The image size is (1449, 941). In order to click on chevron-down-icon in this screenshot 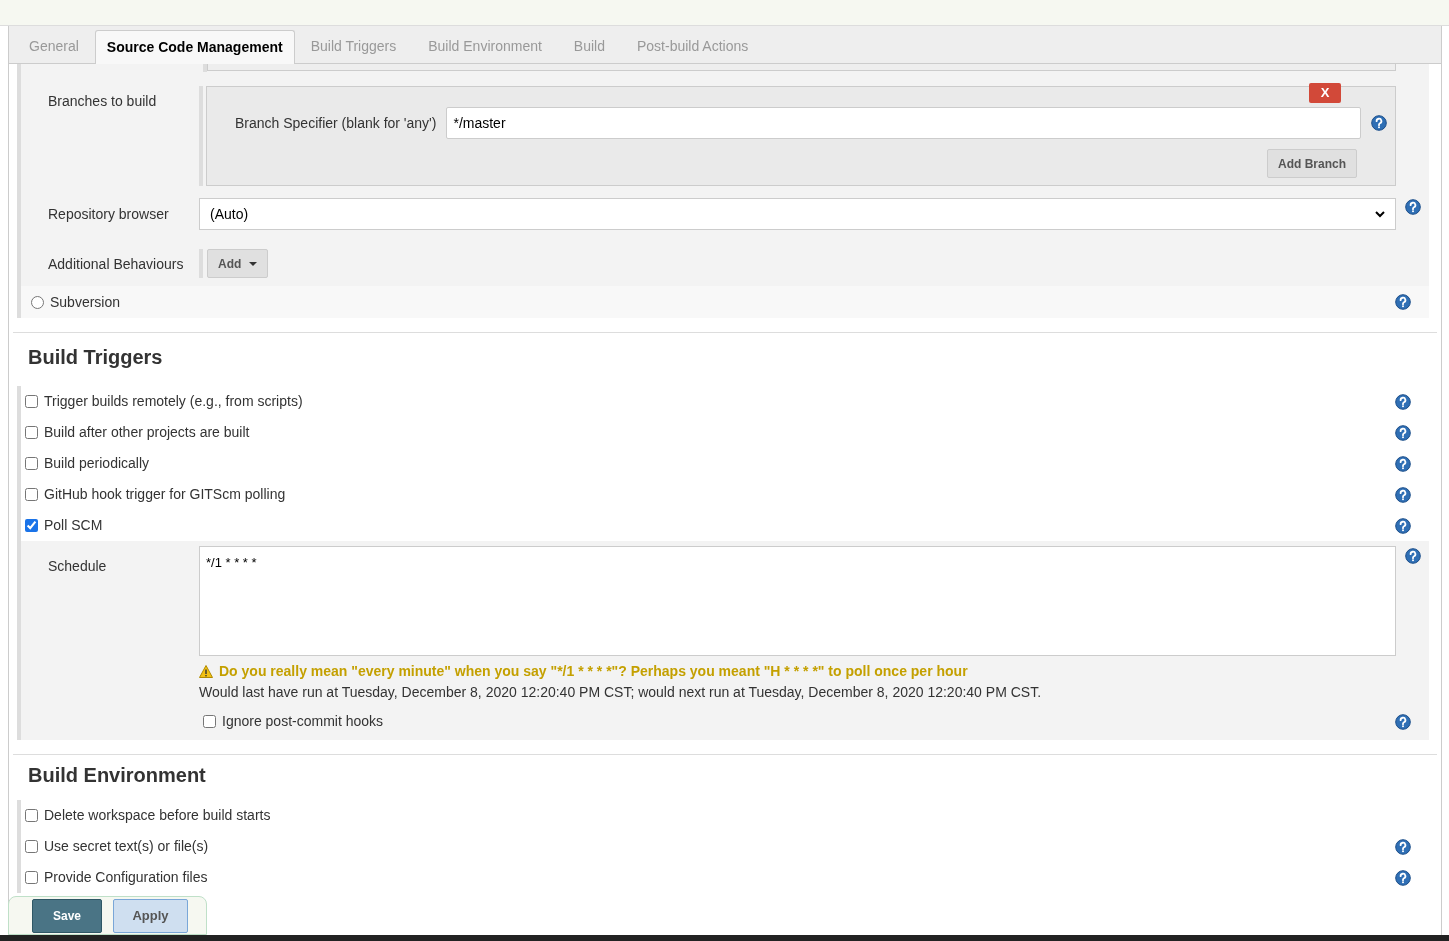, I will do `click(1380, 214)`.